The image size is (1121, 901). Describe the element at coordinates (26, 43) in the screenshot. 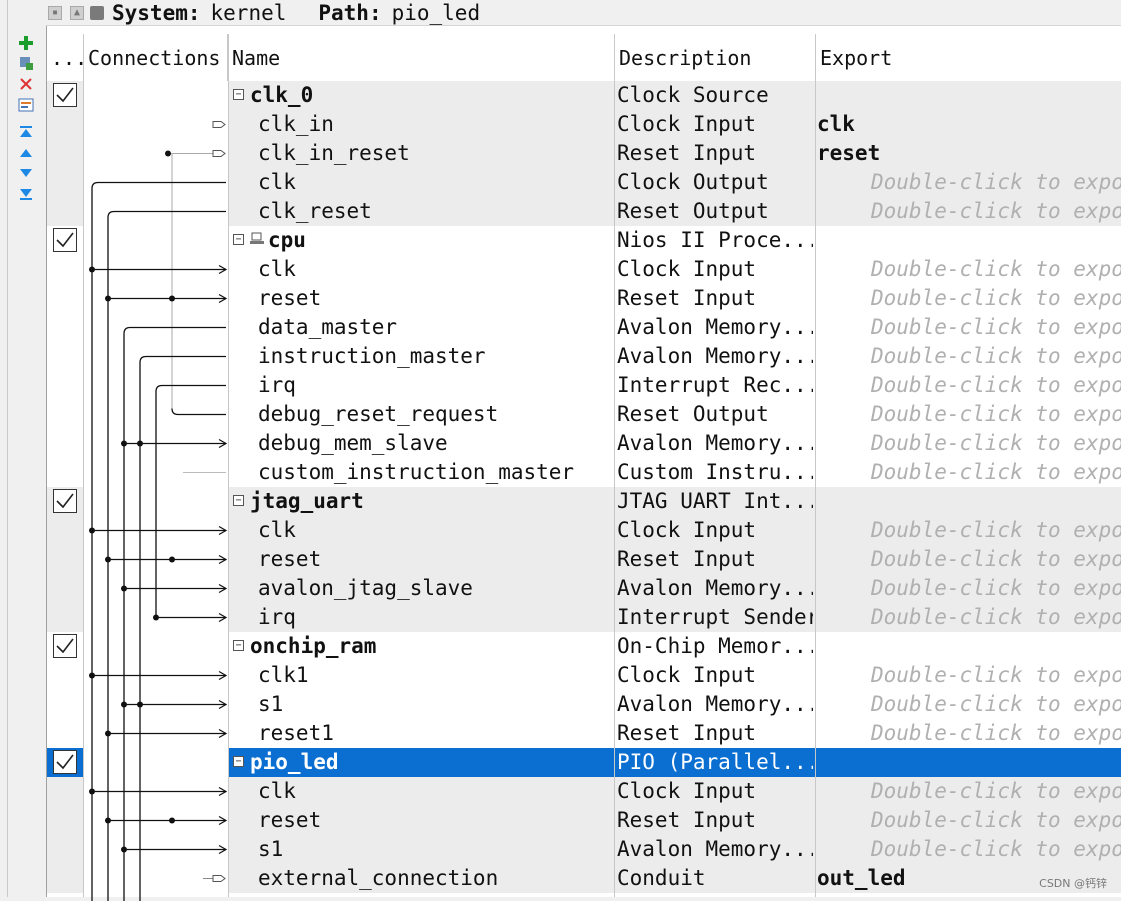

I see `add-icon` at that location.